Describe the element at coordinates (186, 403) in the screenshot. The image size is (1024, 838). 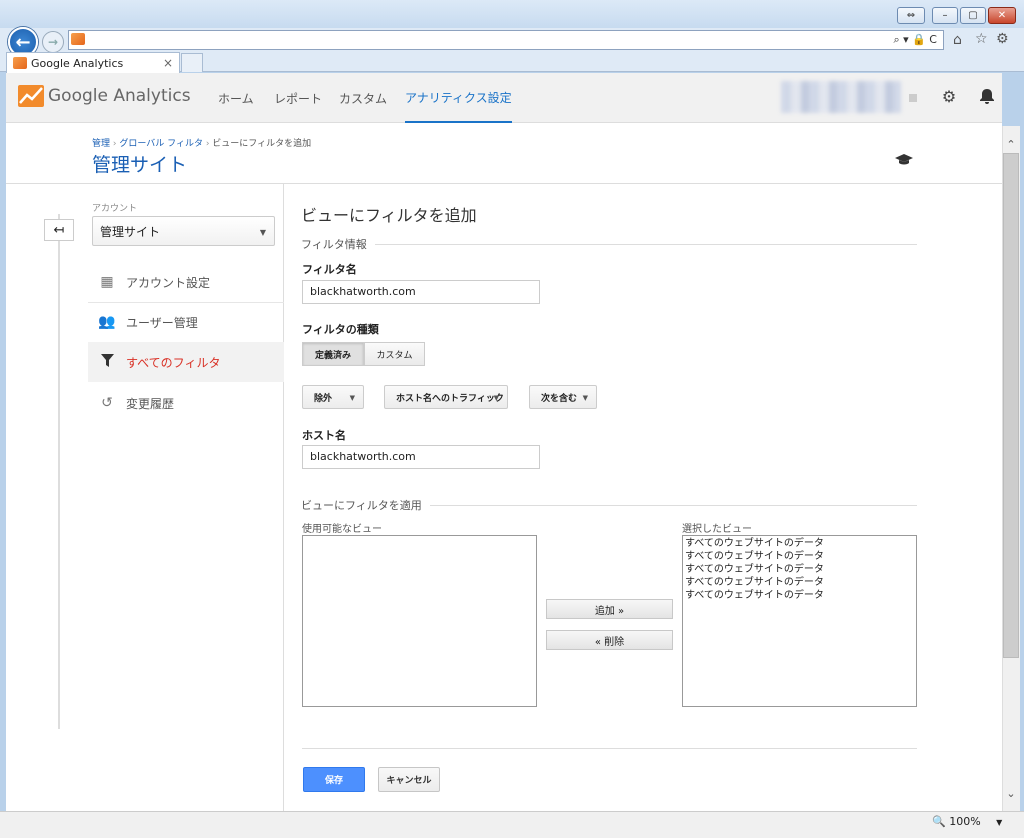
I see `sidebar-item-change-history: ↺ 変更履歴` at that location.